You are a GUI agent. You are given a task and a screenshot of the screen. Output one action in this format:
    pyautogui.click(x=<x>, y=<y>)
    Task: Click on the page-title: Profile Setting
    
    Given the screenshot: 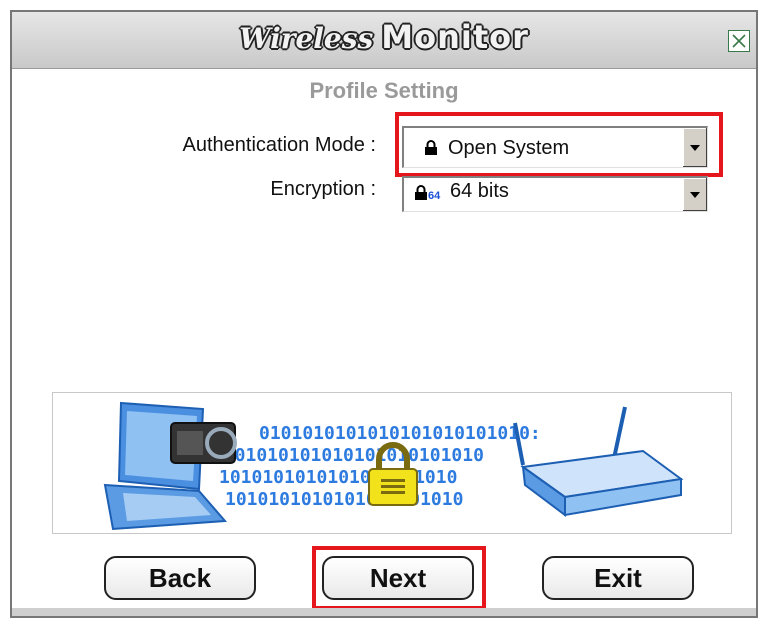 What is the action you would take?
    pyautogui.click(x=384, y=90)
    